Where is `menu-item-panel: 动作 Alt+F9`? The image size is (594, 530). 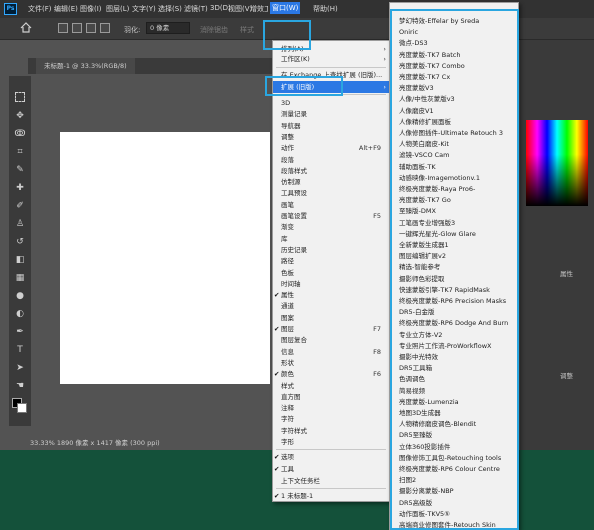 menu-item-panel: 动作 Alt+F9 is located at coordinates (331, 148).